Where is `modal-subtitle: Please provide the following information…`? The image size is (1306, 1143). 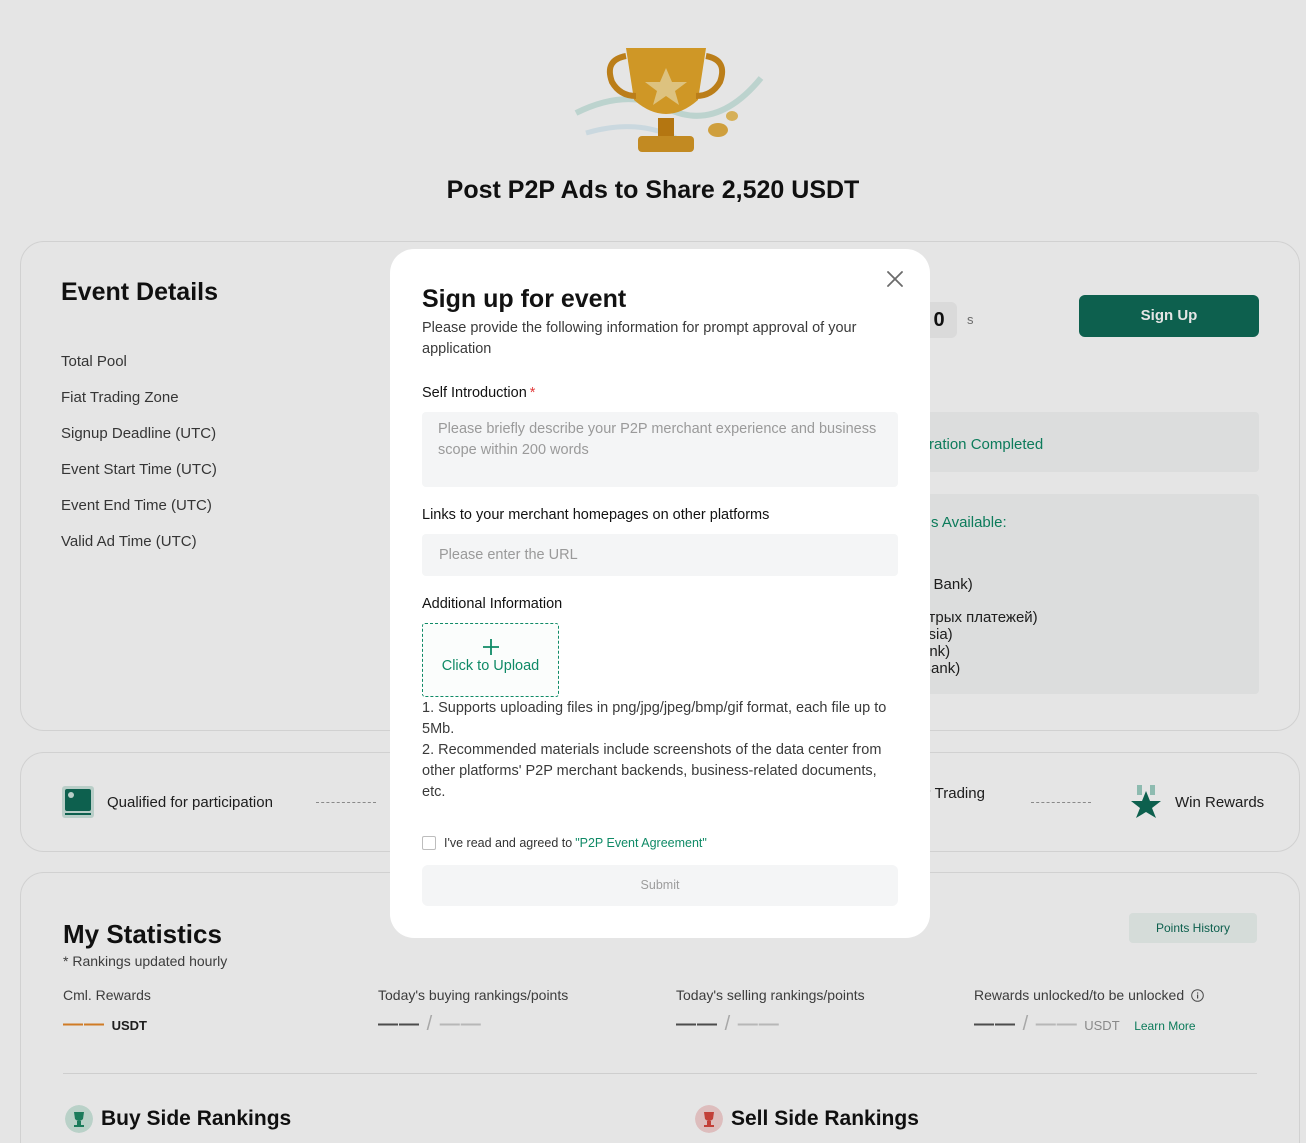
modal-subtitle: Please provide the following information… is located at coordinates (639, 338).